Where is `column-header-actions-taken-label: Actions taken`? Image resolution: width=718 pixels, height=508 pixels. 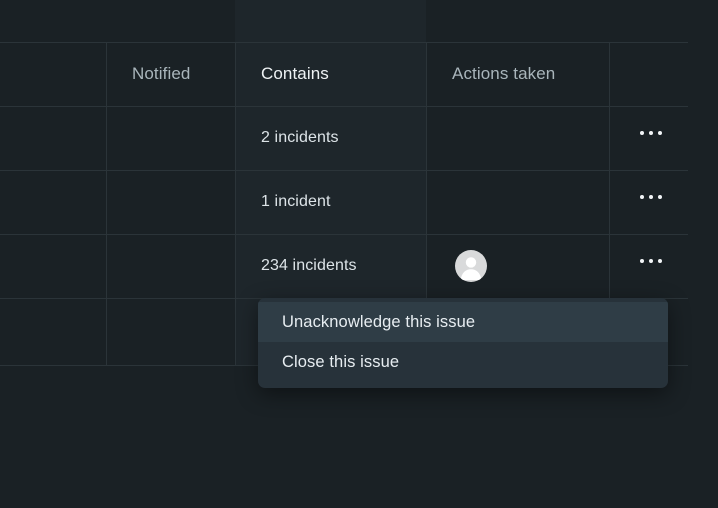 column-header-actions-taken-label: Actions taken is located at coordinates (504, 73).